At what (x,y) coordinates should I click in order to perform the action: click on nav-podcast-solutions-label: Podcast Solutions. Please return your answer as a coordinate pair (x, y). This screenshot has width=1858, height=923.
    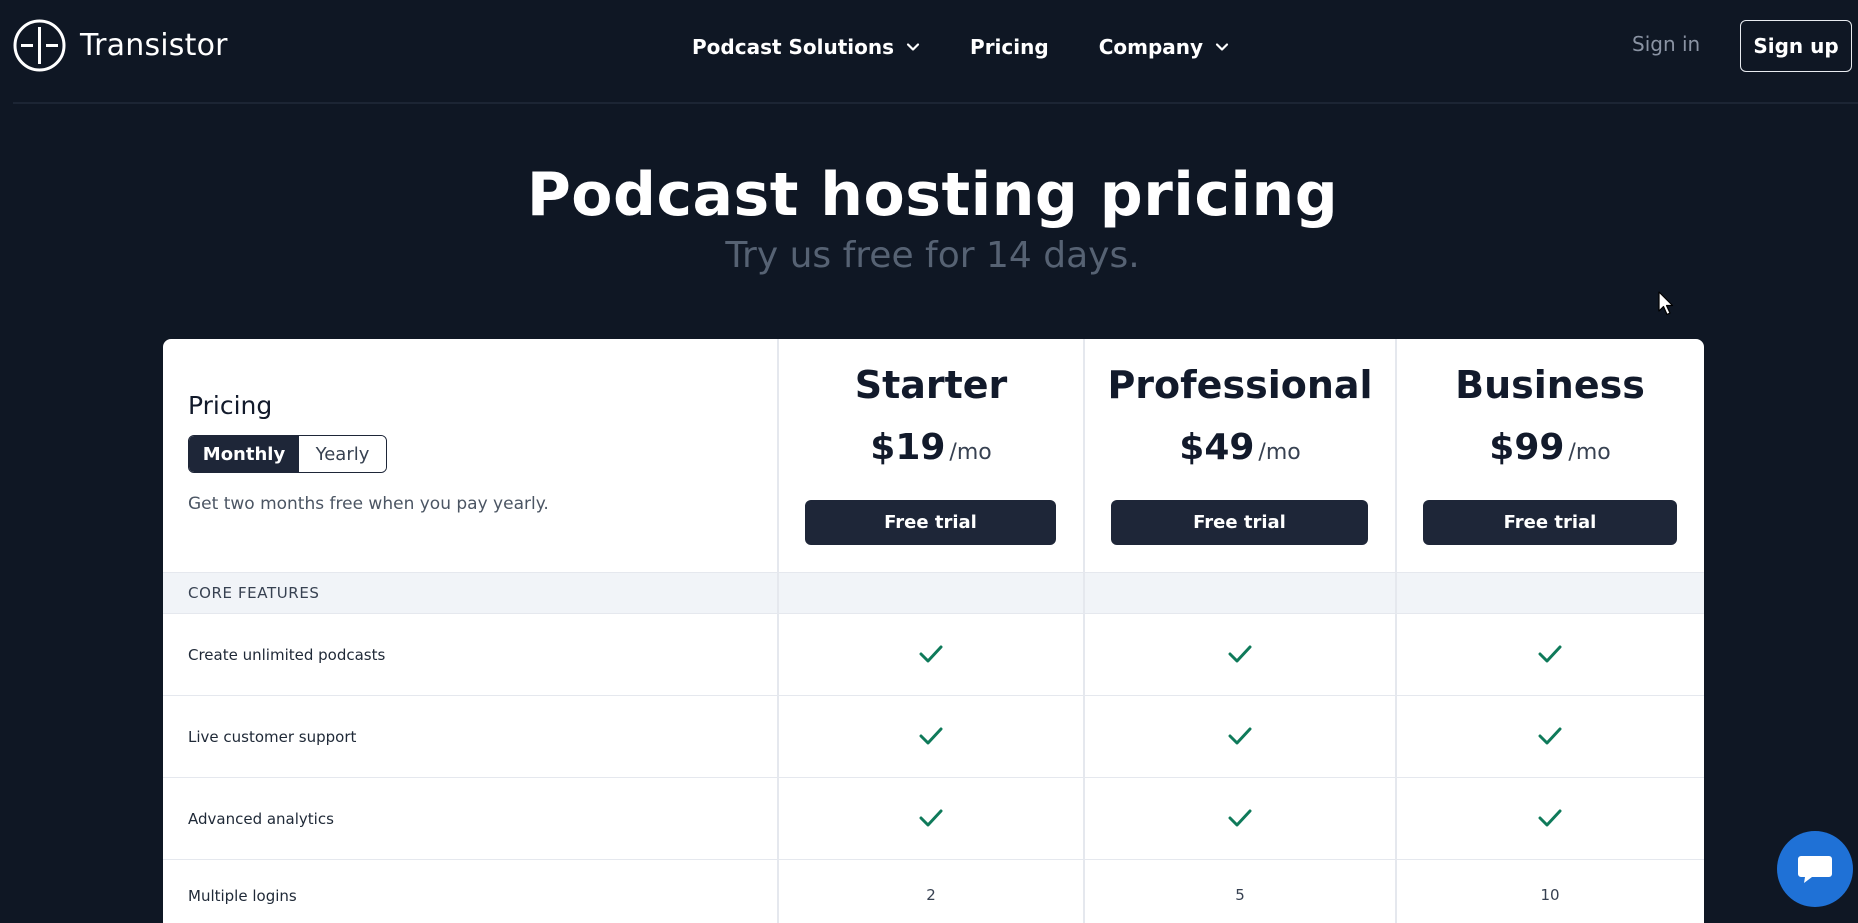
    Looking at the image, I should click on (793, 47).